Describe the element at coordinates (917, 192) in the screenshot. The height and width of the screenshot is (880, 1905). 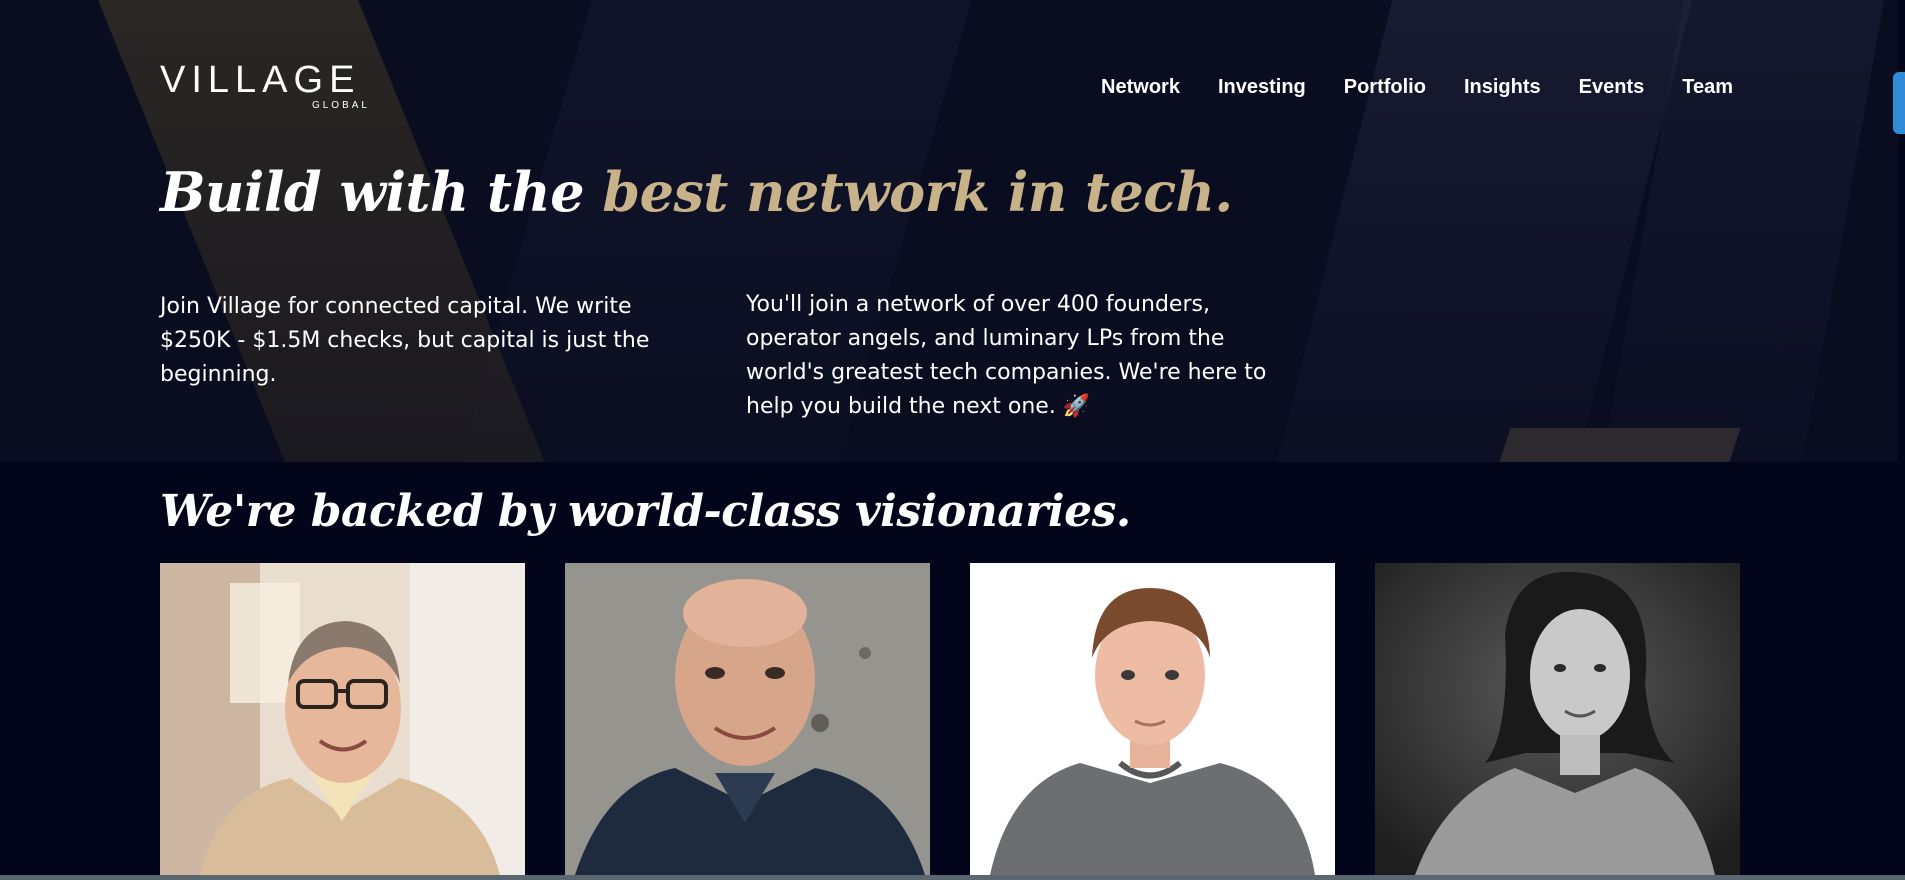
I see `headline-accent: best network in tech.` at that location.